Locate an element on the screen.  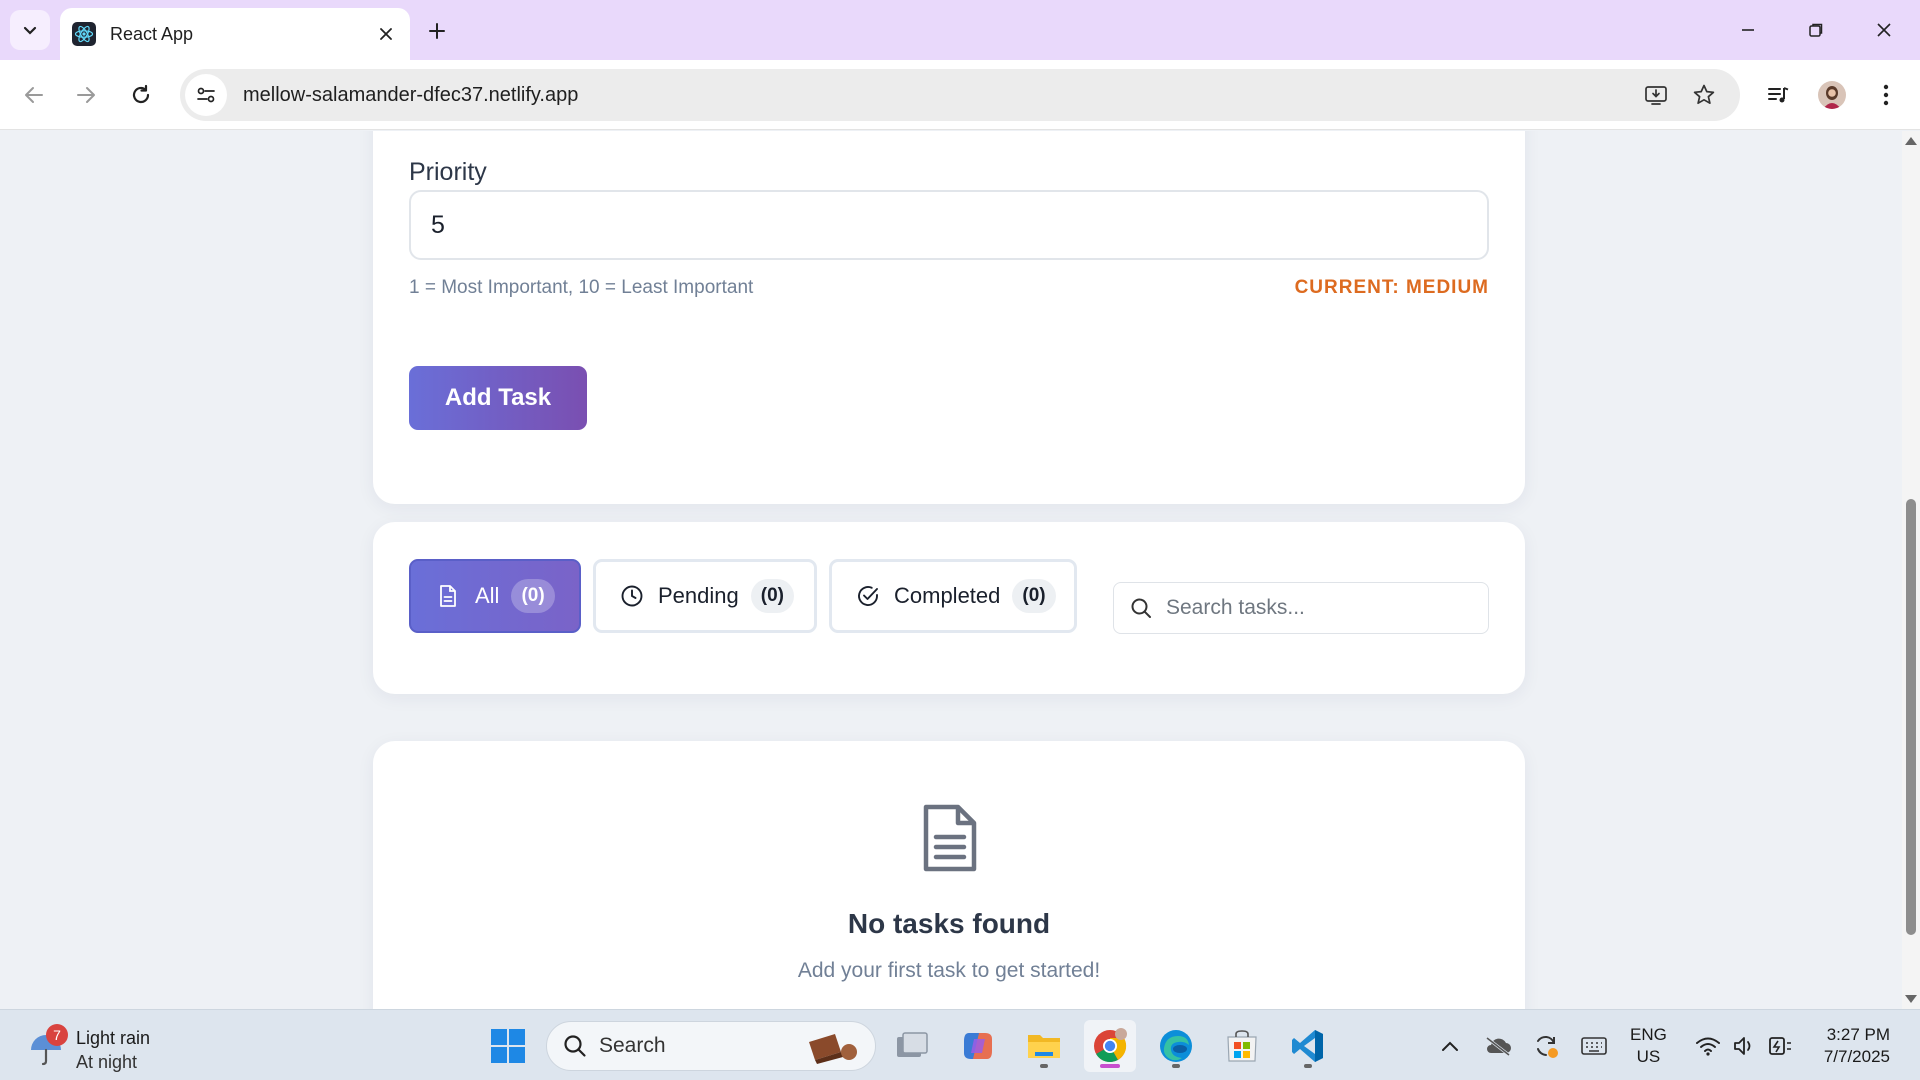
filter-tab-all: All (0) is located at coordinates (495, 596).